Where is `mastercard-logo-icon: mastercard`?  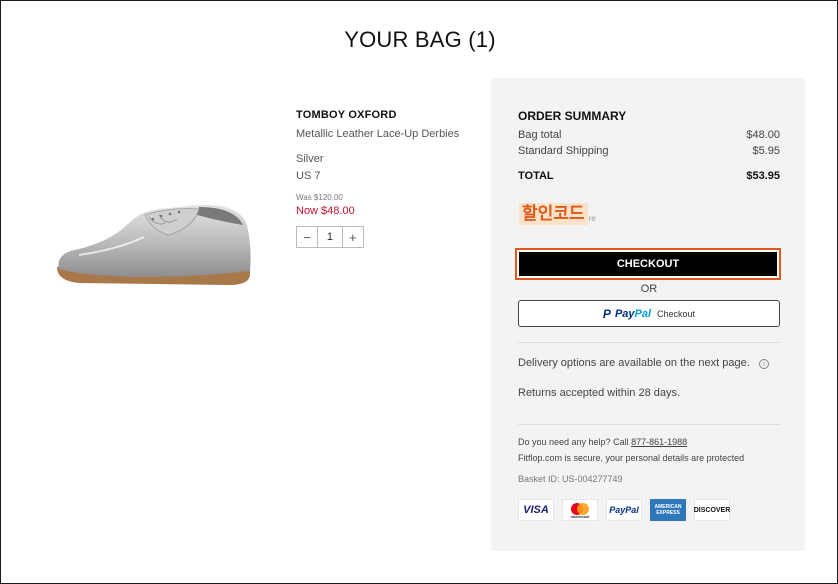 mastercard-logo-icon: mastercard is located at coordinates (580, 511).